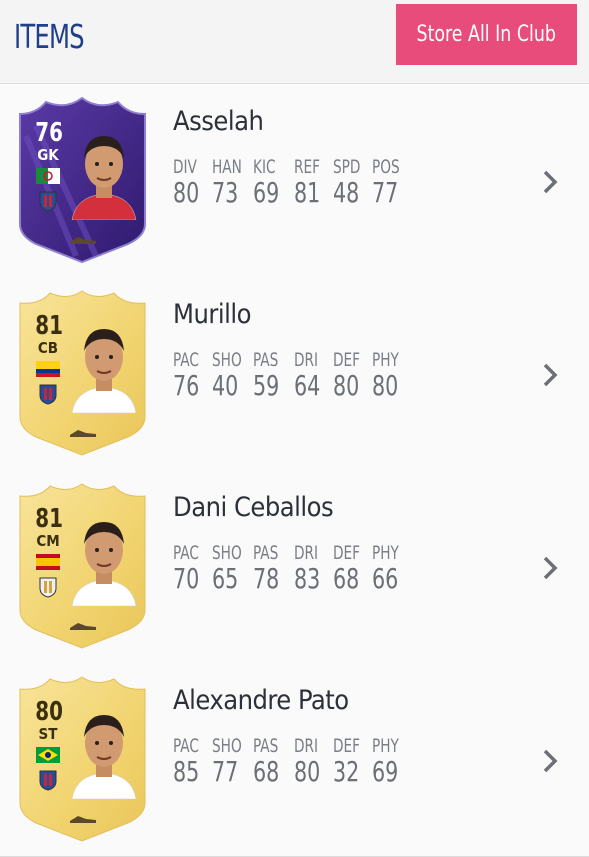  What do you see at coordinates (186, 771) in the screenshot?
I see `stat-value: 85` at bounding box center [186, 771].